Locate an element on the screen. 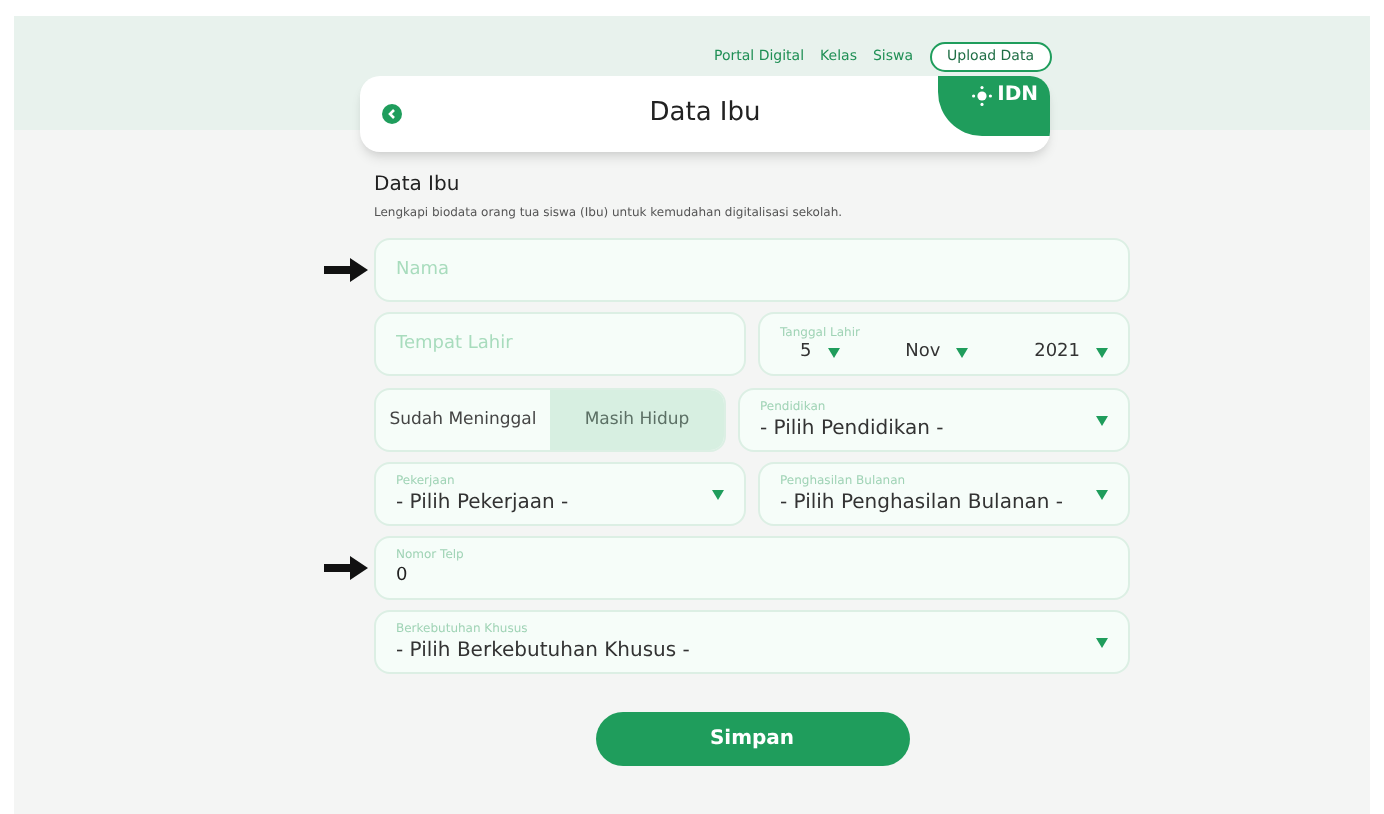 This screenshot has height=814, width=1384. date-select: 2021 is located at coordinates (1061, 352).